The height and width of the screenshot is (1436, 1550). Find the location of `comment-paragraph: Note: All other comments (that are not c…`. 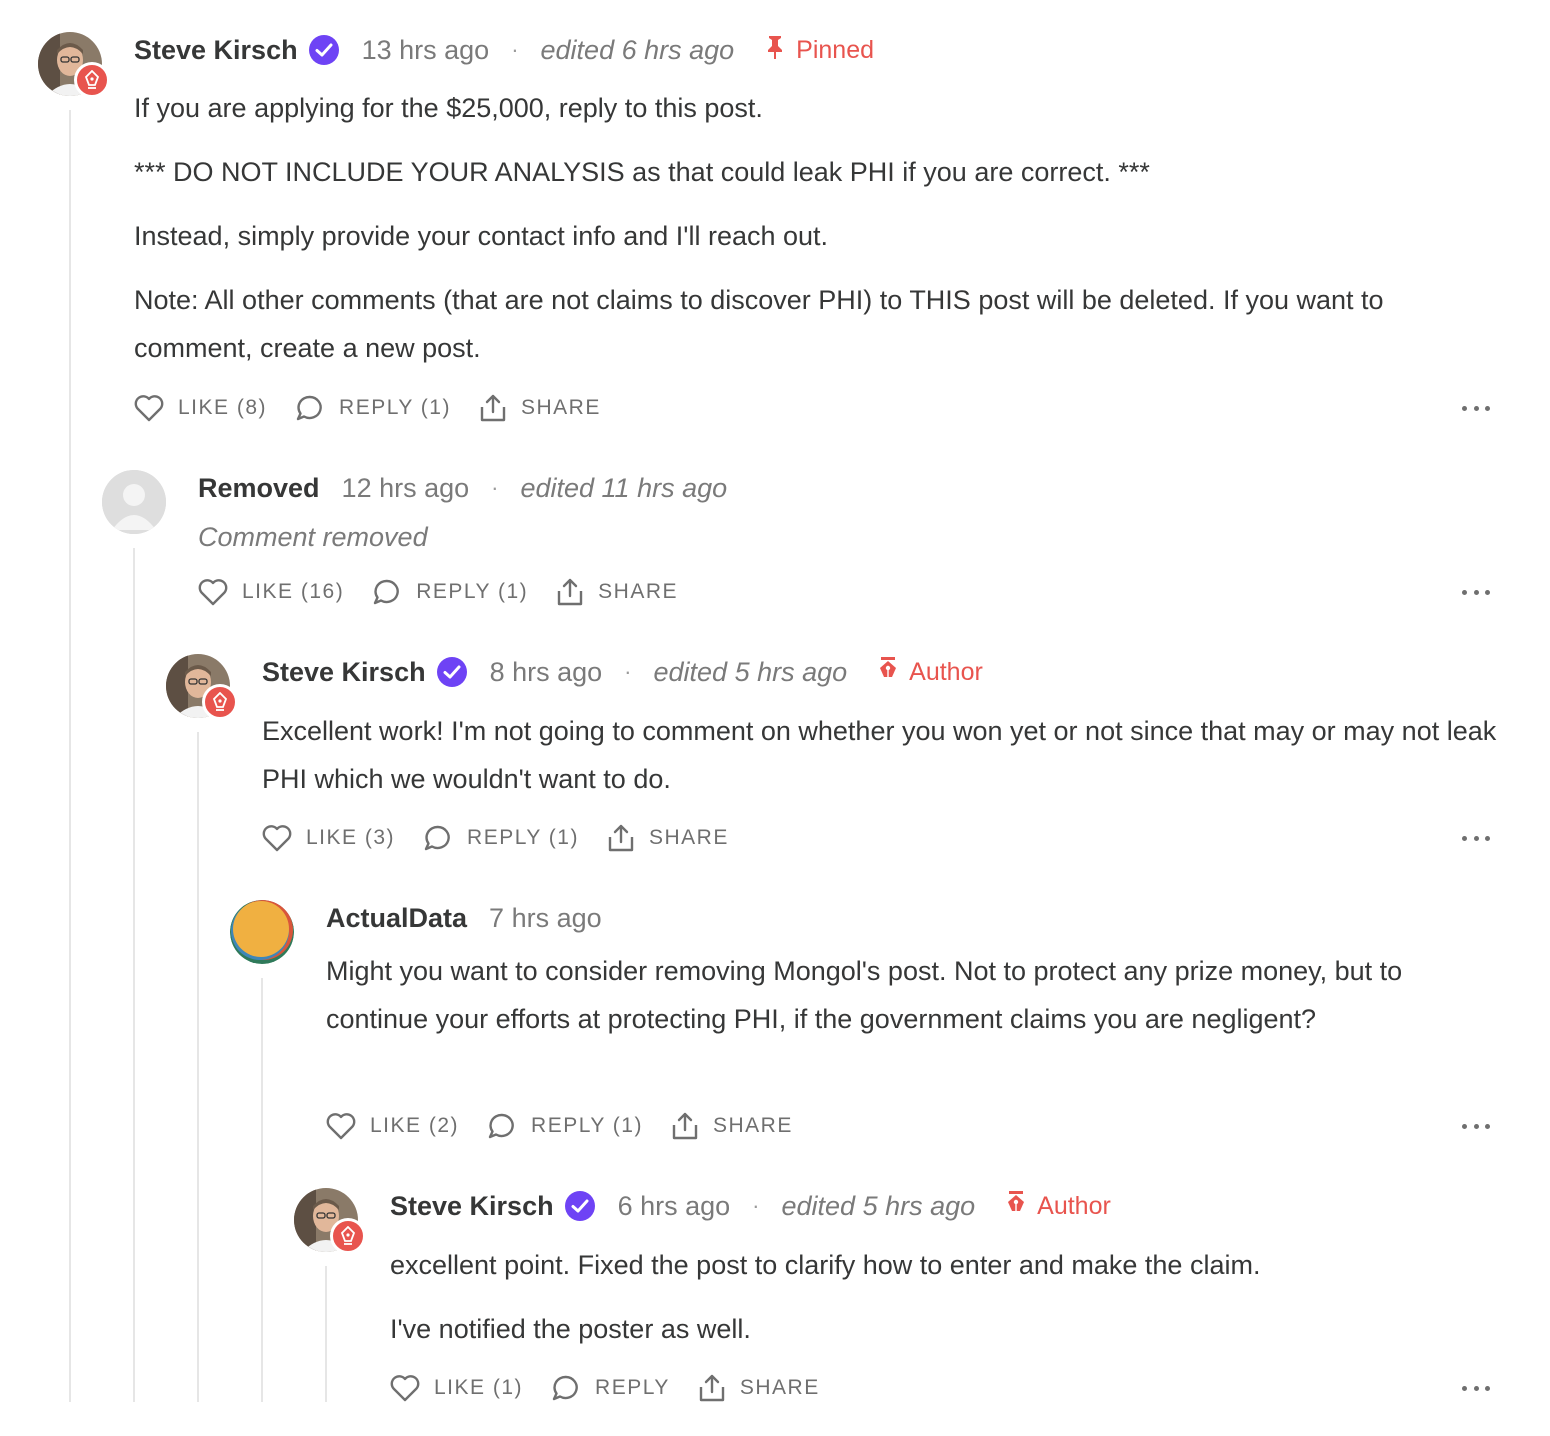

comment-paragraph: Note: All other comments (that are not c… is located at coordinates (759, 324).